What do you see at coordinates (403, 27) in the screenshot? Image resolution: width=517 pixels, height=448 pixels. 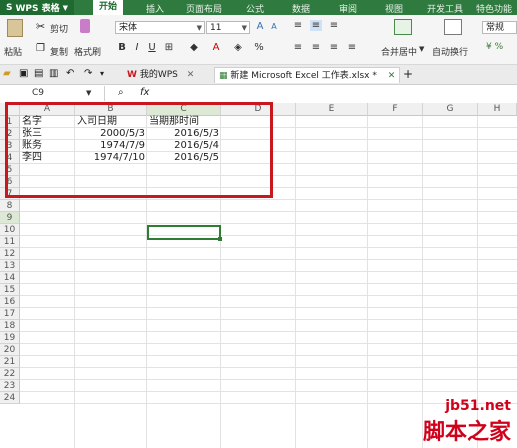 I see `merge-center-icon` at bounding box center [403, 27].